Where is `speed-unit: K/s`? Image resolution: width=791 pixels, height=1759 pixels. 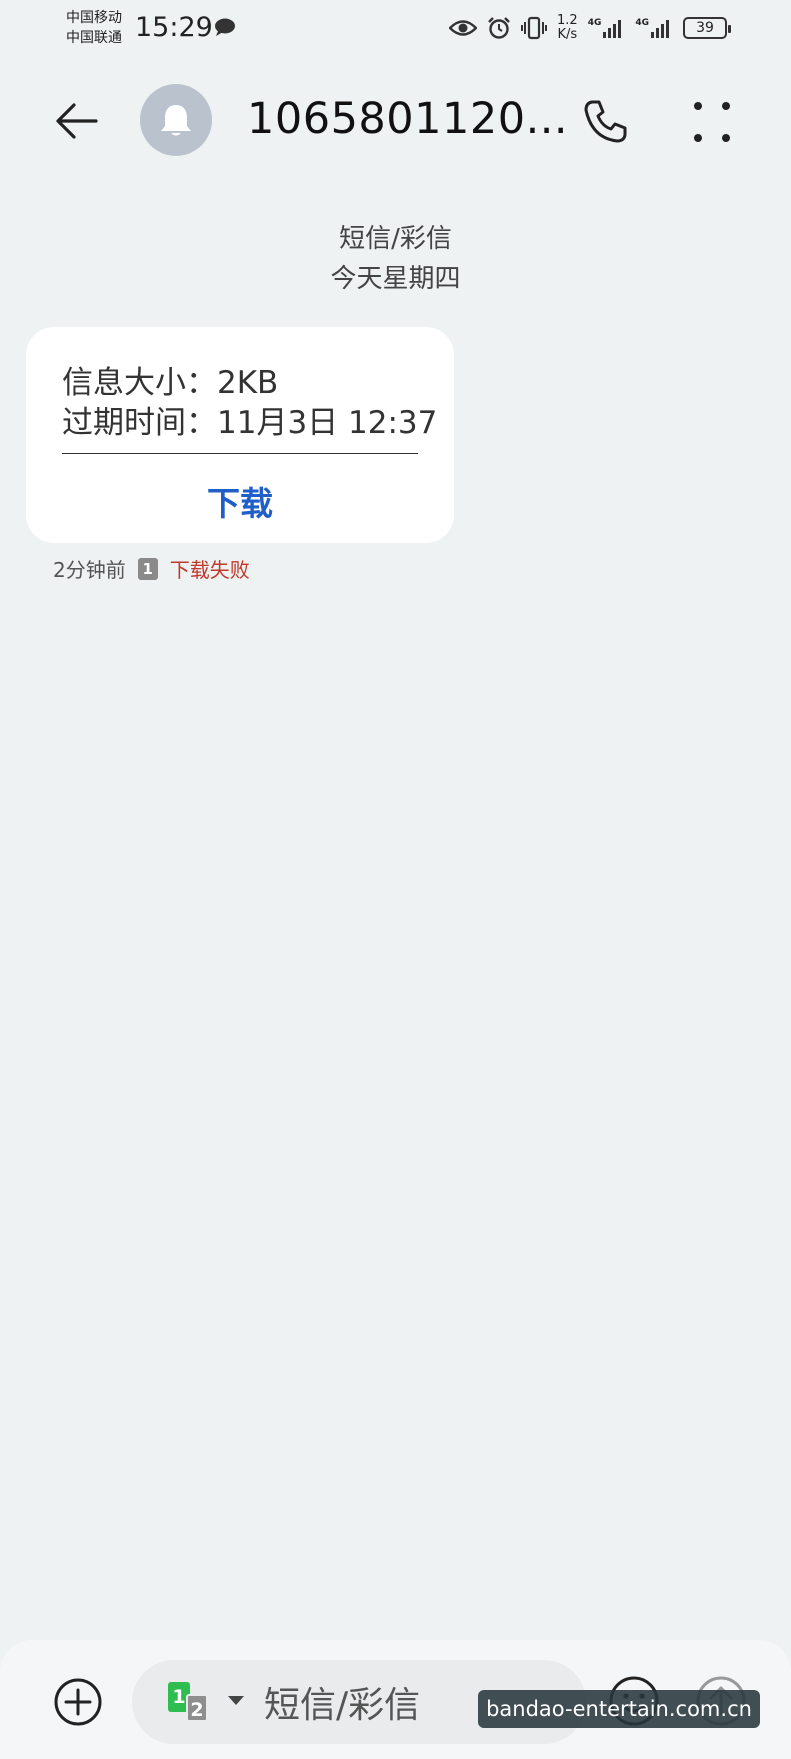 speed-unit: K/s is located at coordinates (567, 34).